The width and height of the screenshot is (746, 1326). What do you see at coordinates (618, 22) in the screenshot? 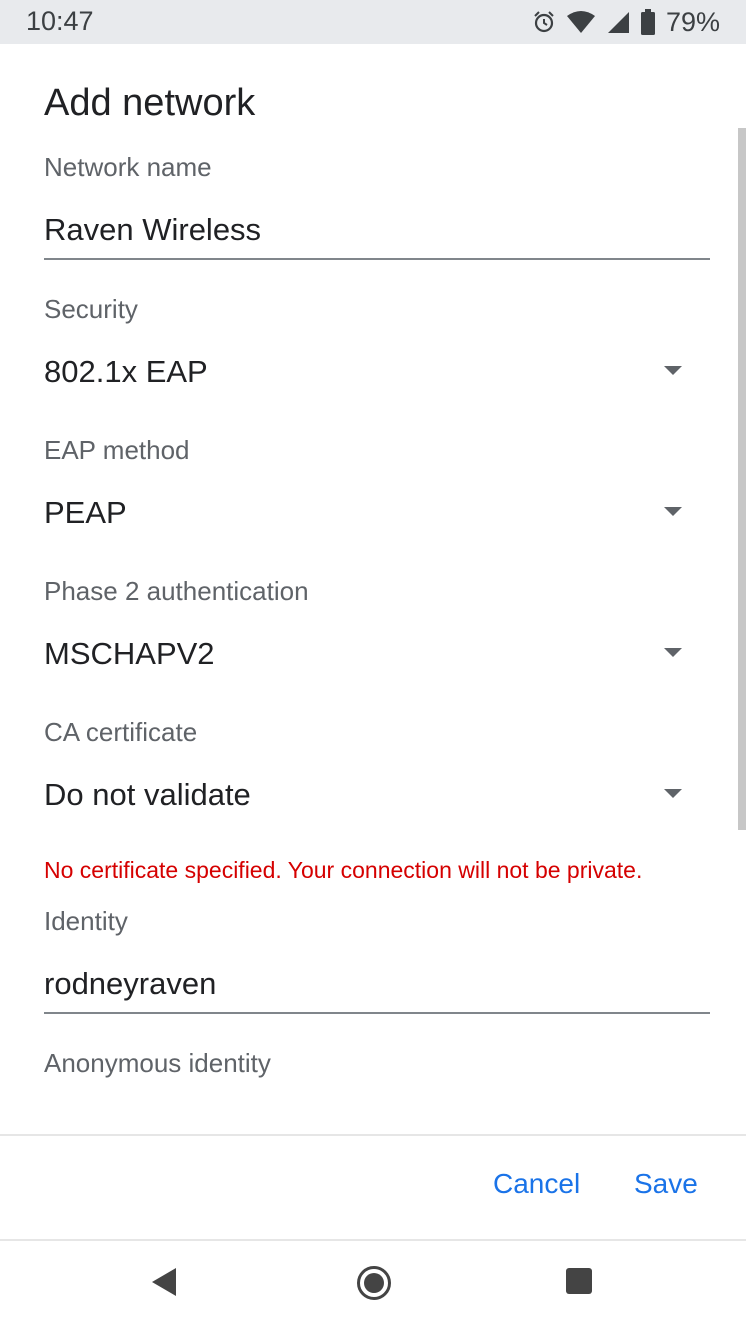
I see `signal-icon` at bounding box center [618, 22].